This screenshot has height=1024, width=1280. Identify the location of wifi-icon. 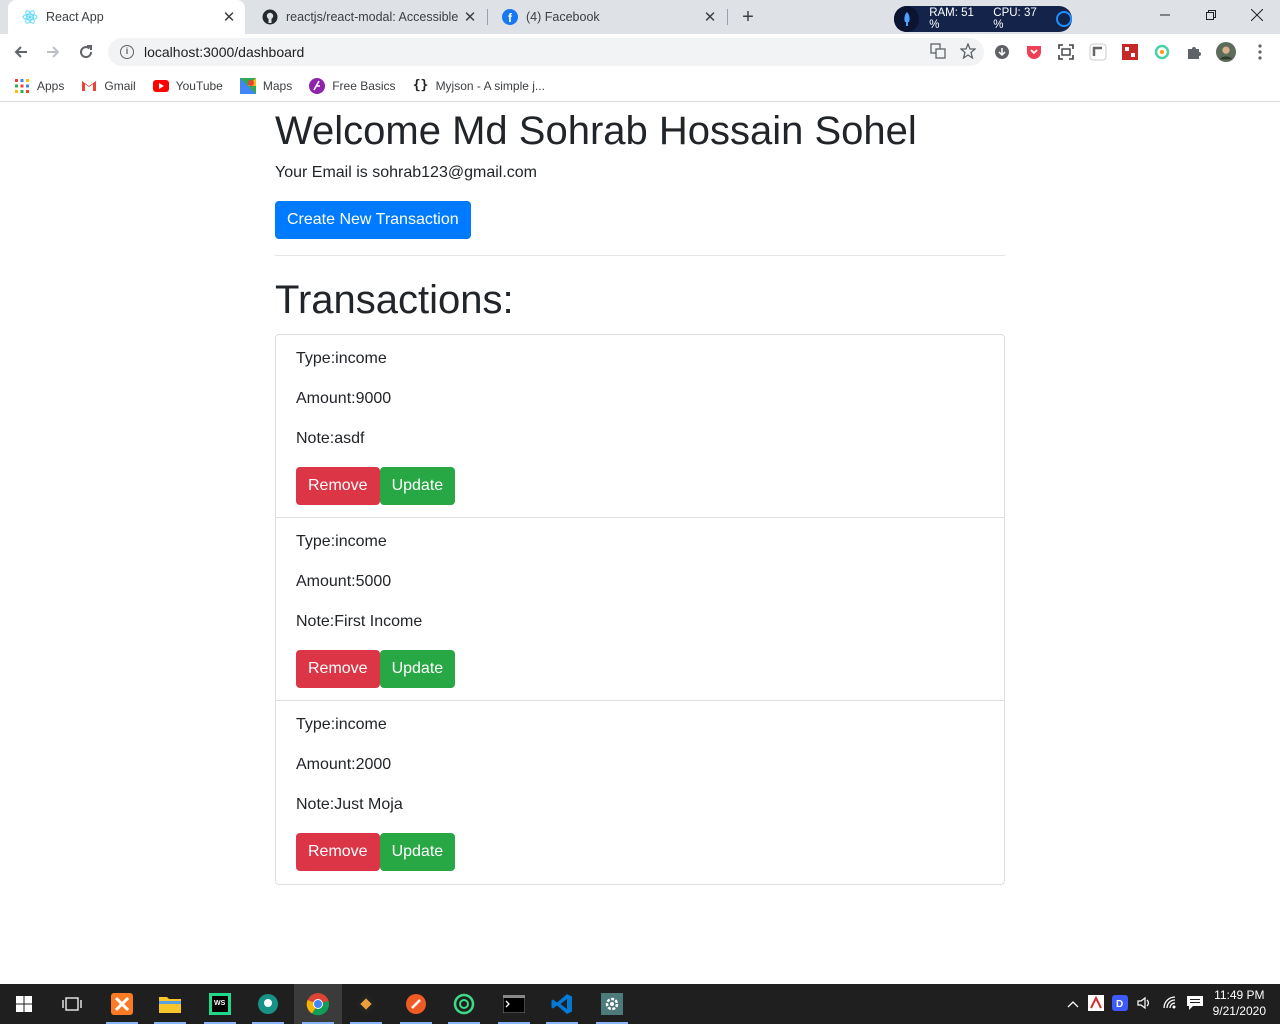
(1170, 1004).